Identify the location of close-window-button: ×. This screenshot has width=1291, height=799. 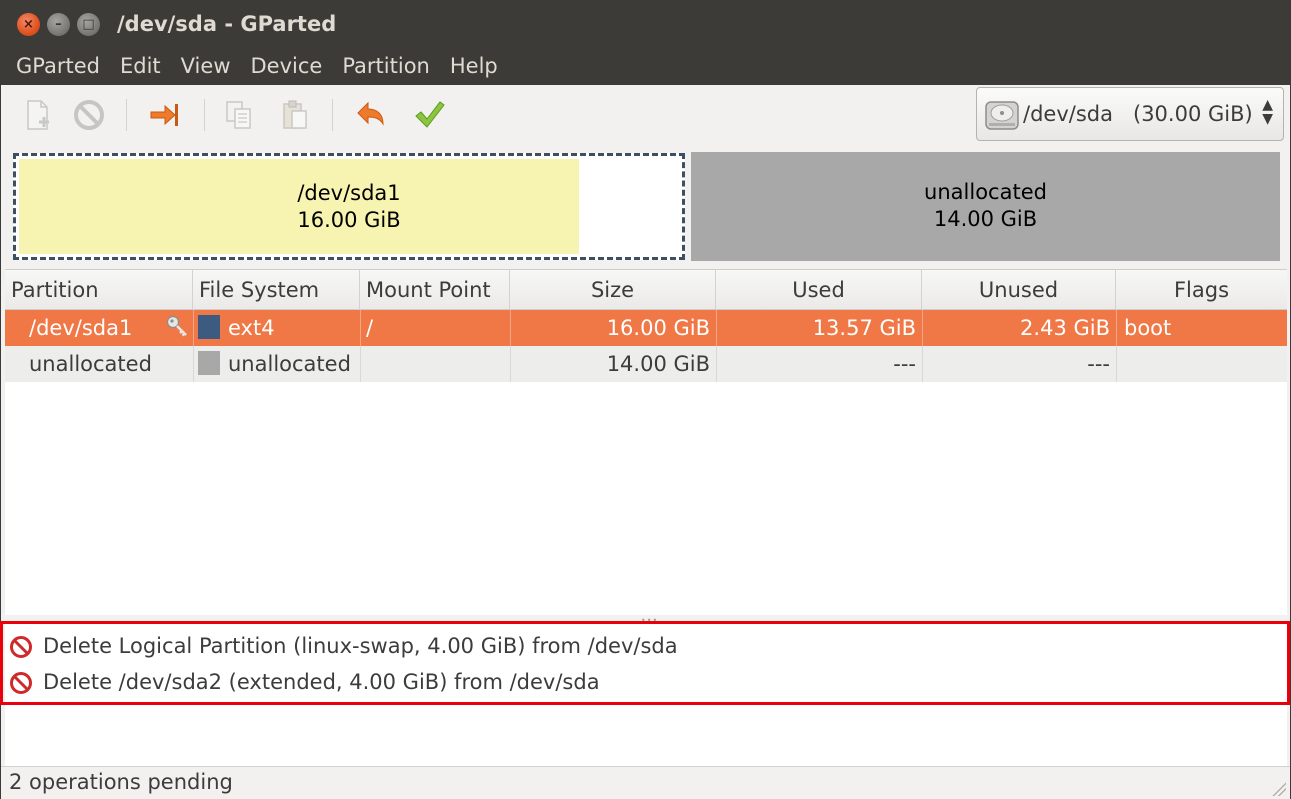
(28, 24).